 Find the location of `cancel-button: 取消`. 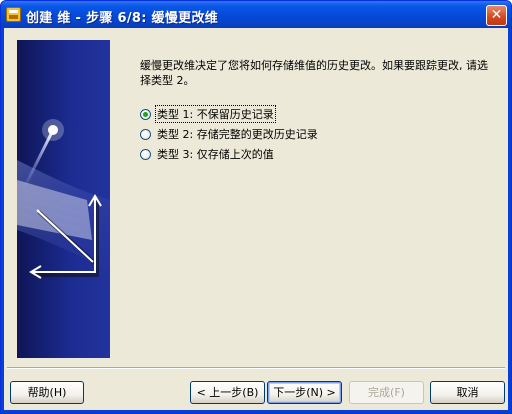

cancel-button: 取消 is located at coordinates (467, 392).